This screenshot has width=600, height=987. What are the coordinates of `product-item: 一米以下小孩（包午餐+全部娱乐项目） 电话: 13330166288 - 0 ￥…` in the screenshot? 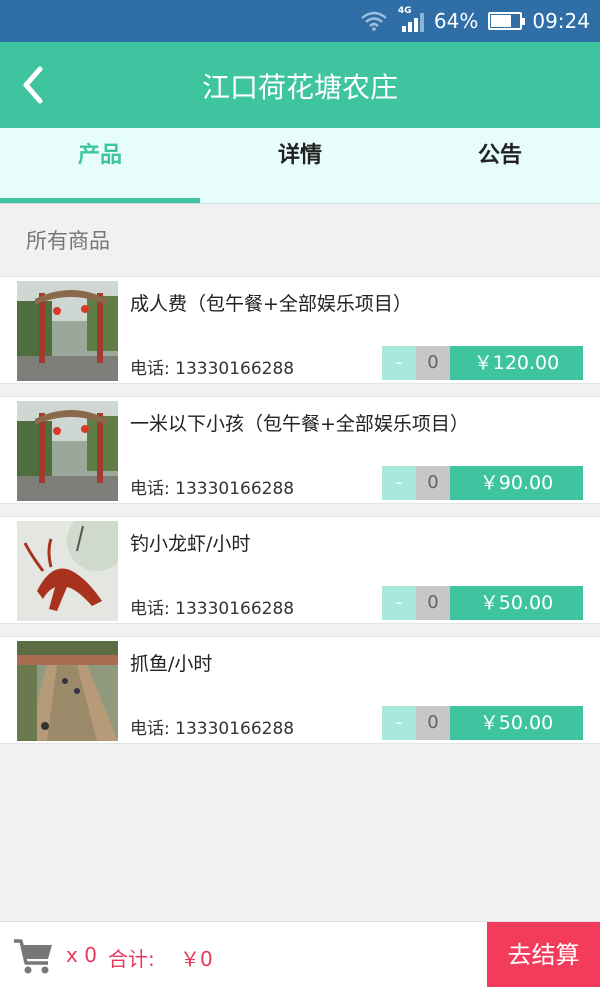 It's located at (300, 450).